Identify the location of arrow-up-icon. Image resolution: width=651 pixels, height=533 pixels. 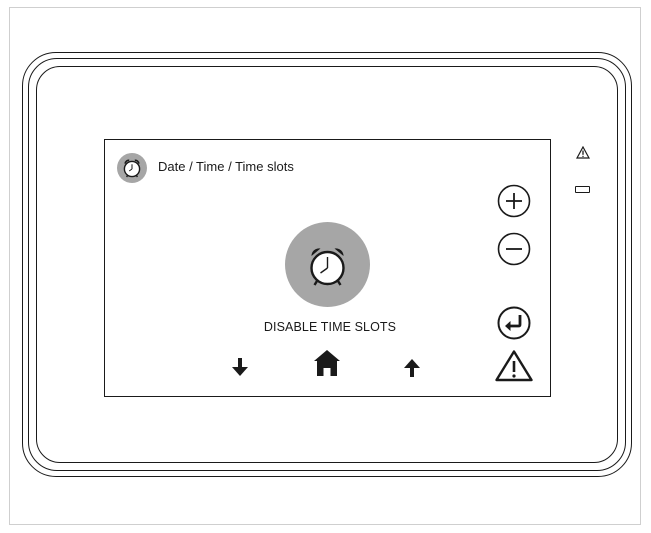
(412, 368).